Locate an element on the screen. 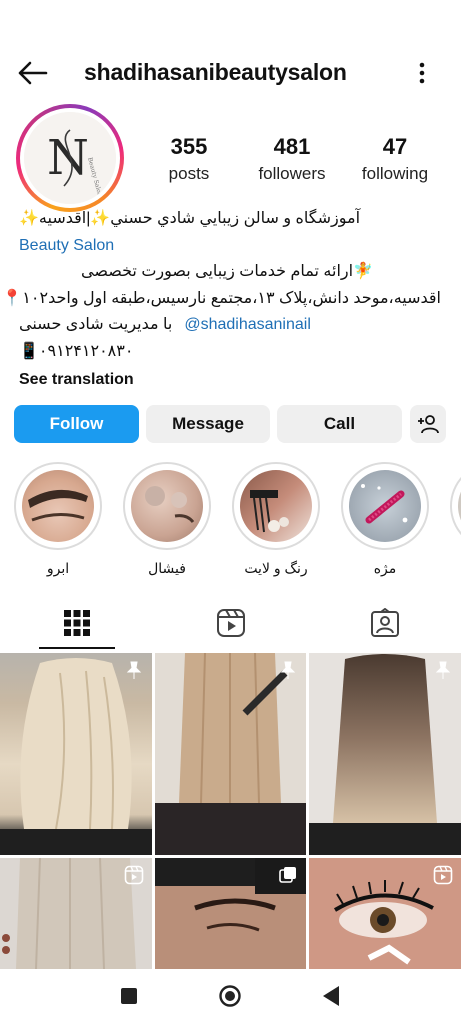  stat-following: 47 following is located at coordinates (395, 159).